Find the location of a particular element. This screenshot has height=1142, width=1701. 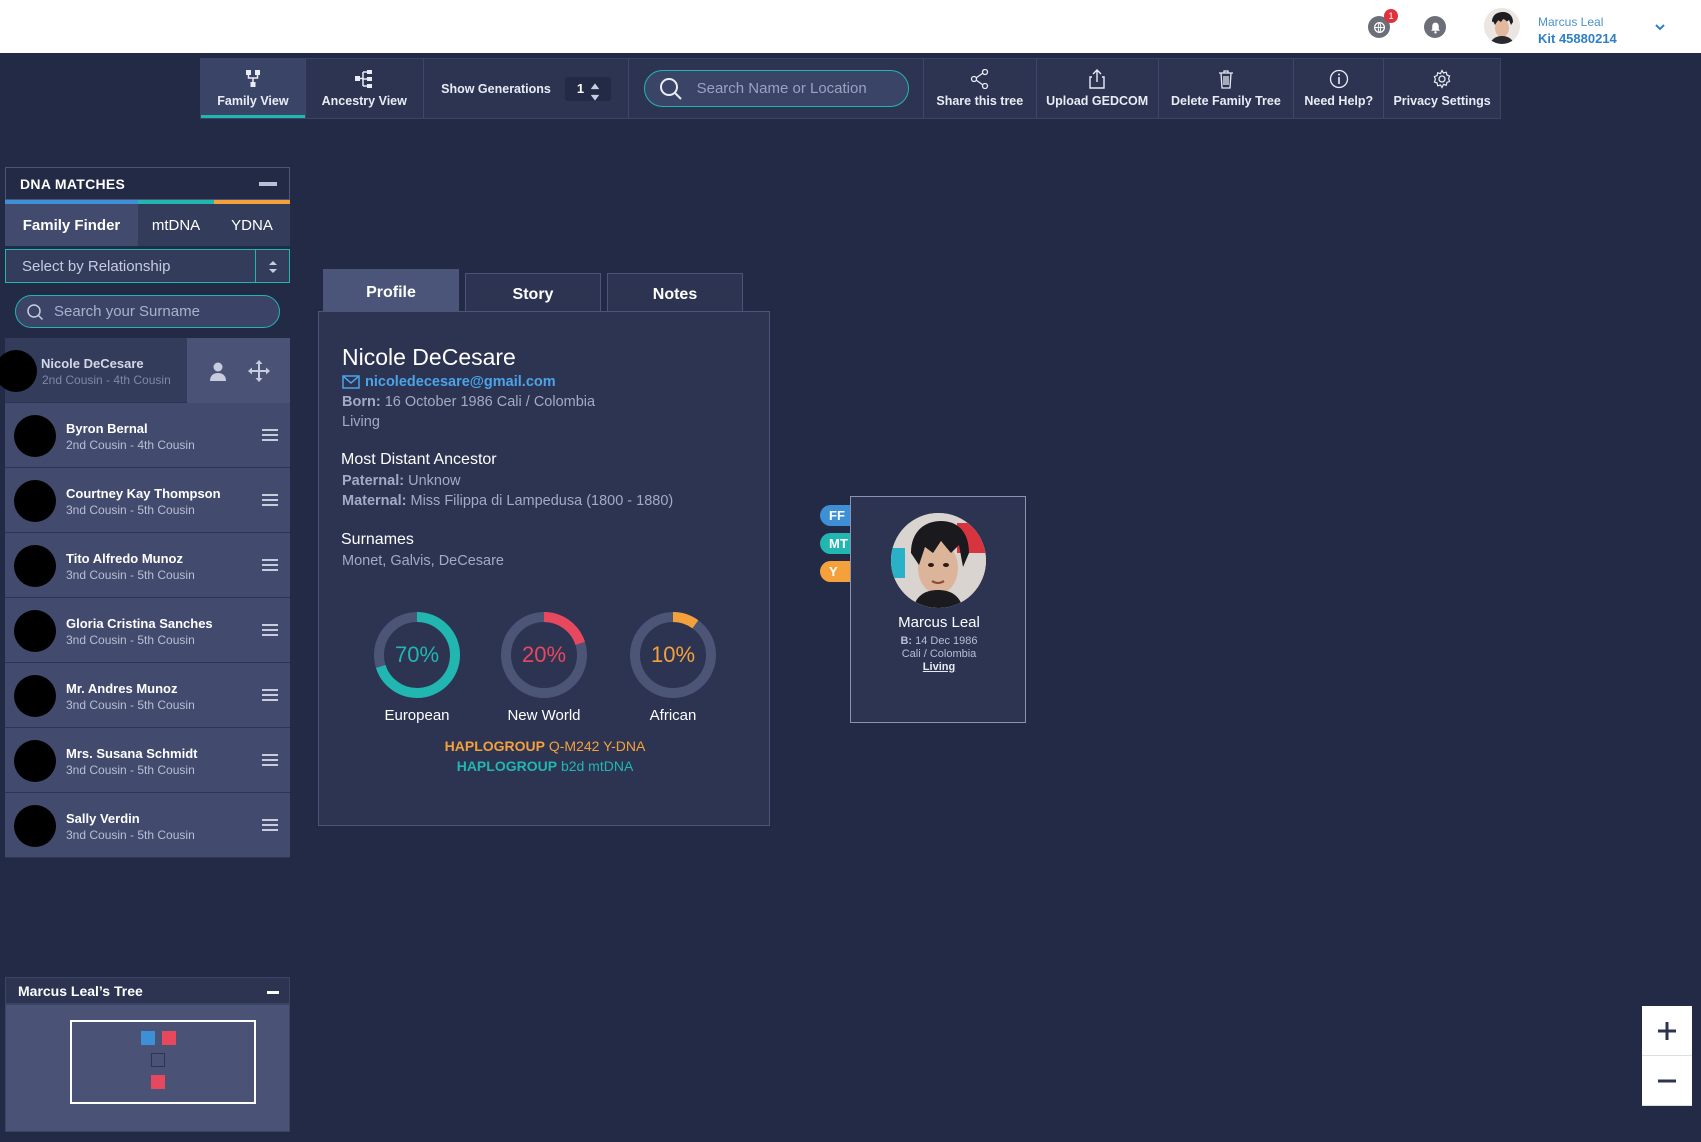

dna-tabs: Family Finder mtDNA YDNA is located at coordinates (147, 225).